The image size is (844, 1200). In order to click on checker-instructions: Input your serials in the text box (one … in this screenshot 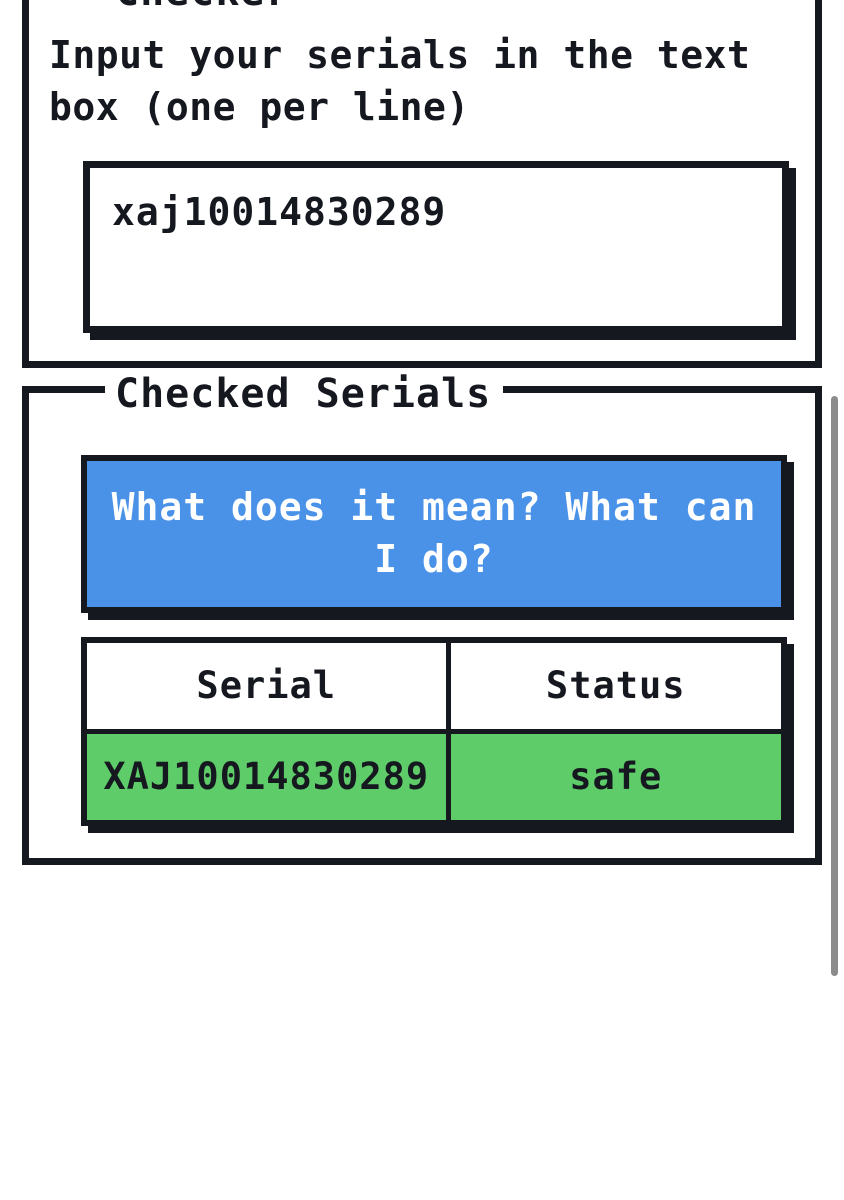, I will do `click(411, 81)`.